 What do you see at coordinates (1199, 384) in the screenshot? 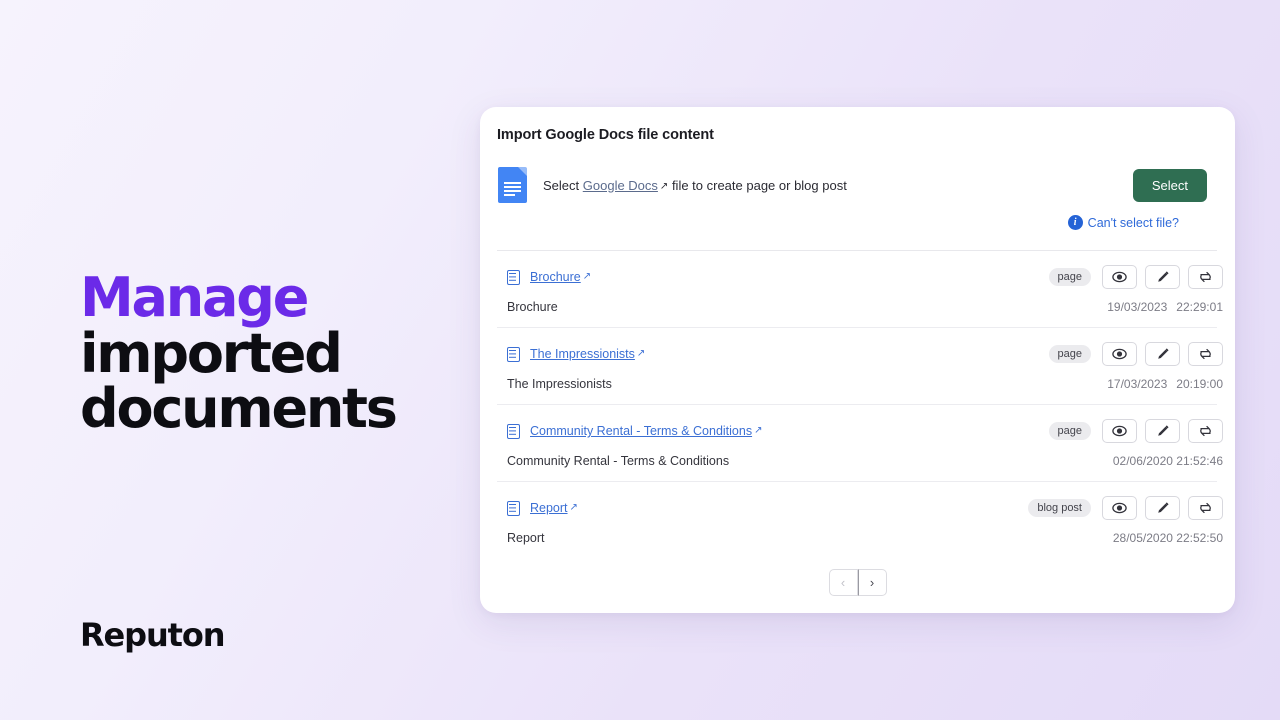
I see `document-time: 20:19:00` at bounding box center [1199, 384].